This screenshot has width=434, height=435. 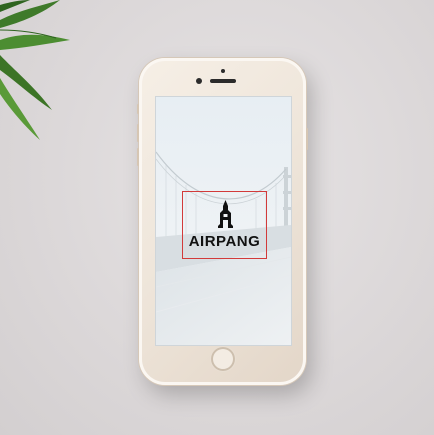 I want to click on power-button, so click(x=307, y=139).